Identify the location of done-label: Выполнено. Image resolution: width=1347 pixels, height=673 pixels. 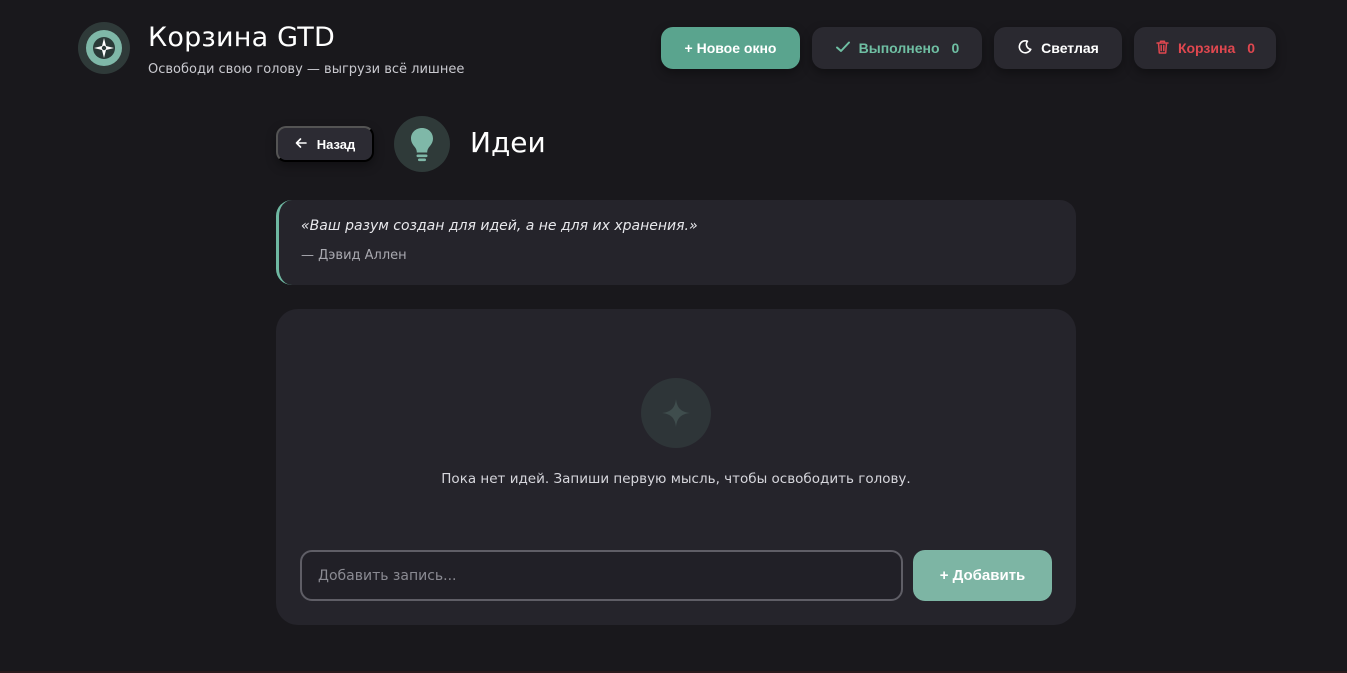
(899, 48).